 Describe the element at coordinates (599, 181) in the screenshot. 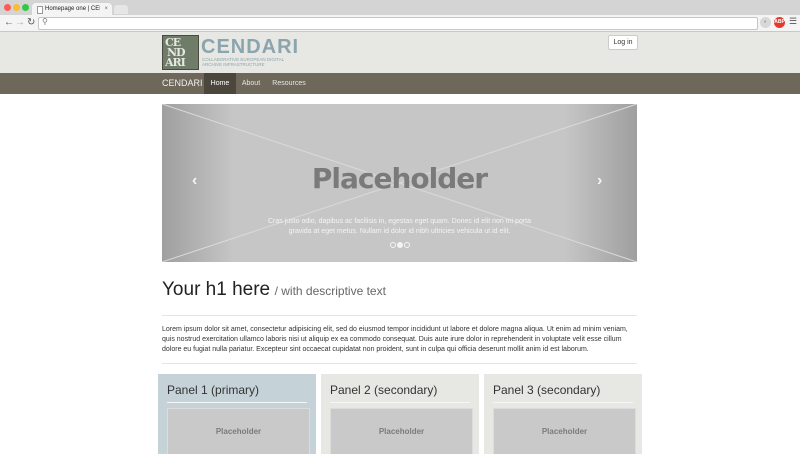

I see `carousel-next-icon: ›` at that location.